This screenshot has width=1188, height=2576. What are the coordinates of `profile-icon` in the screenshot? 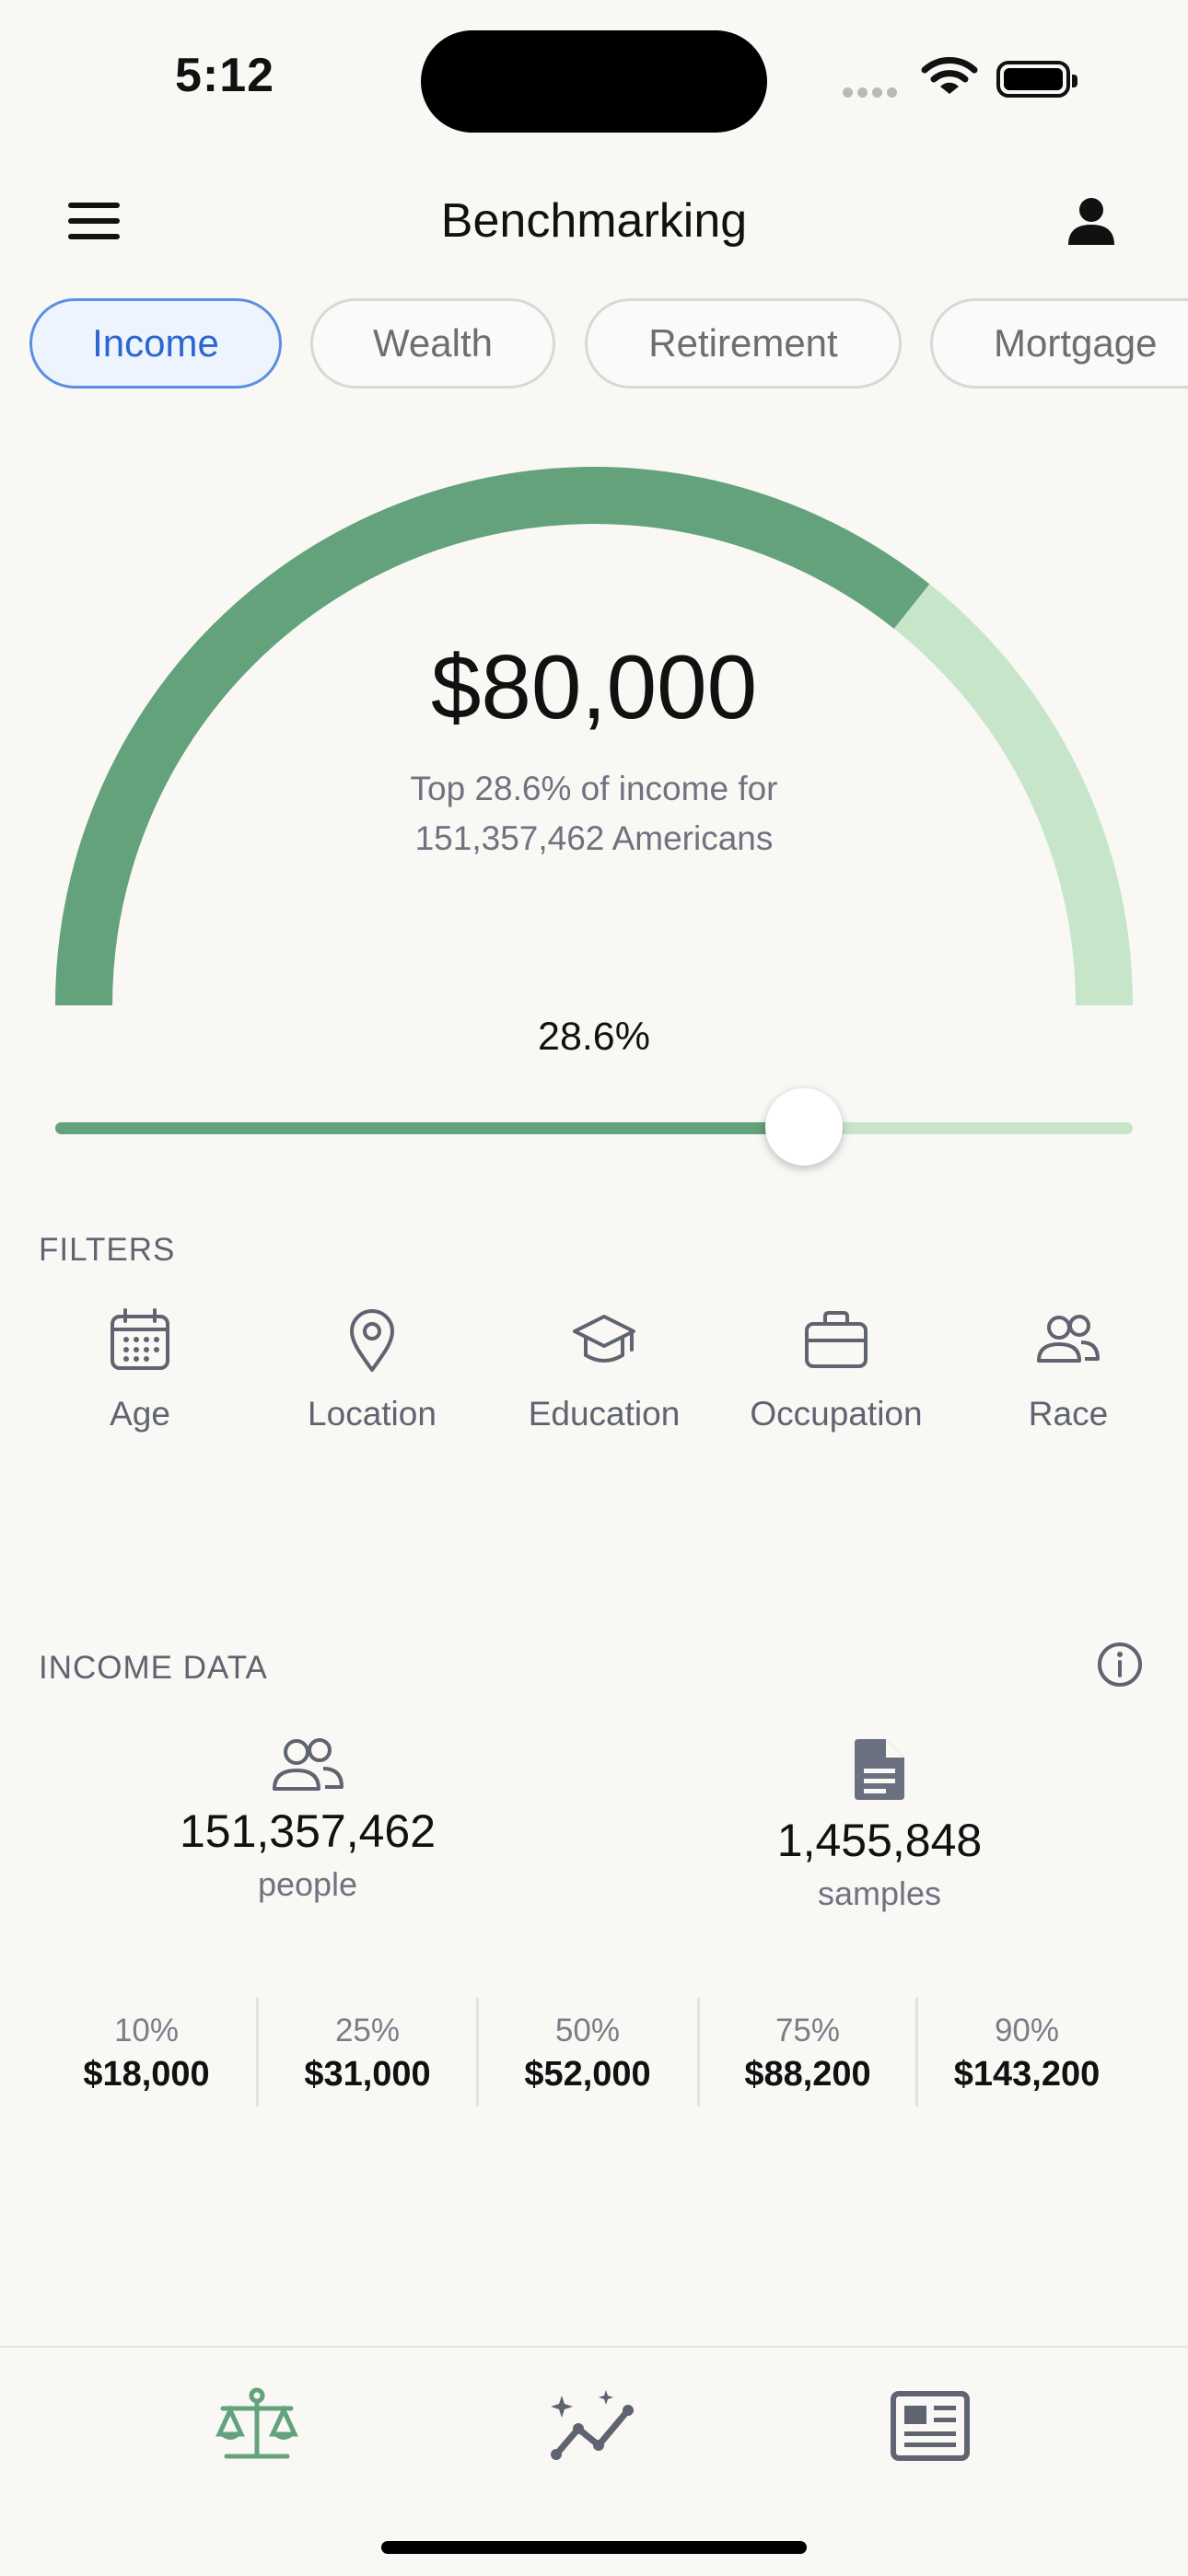 It's located at (1091, 223).